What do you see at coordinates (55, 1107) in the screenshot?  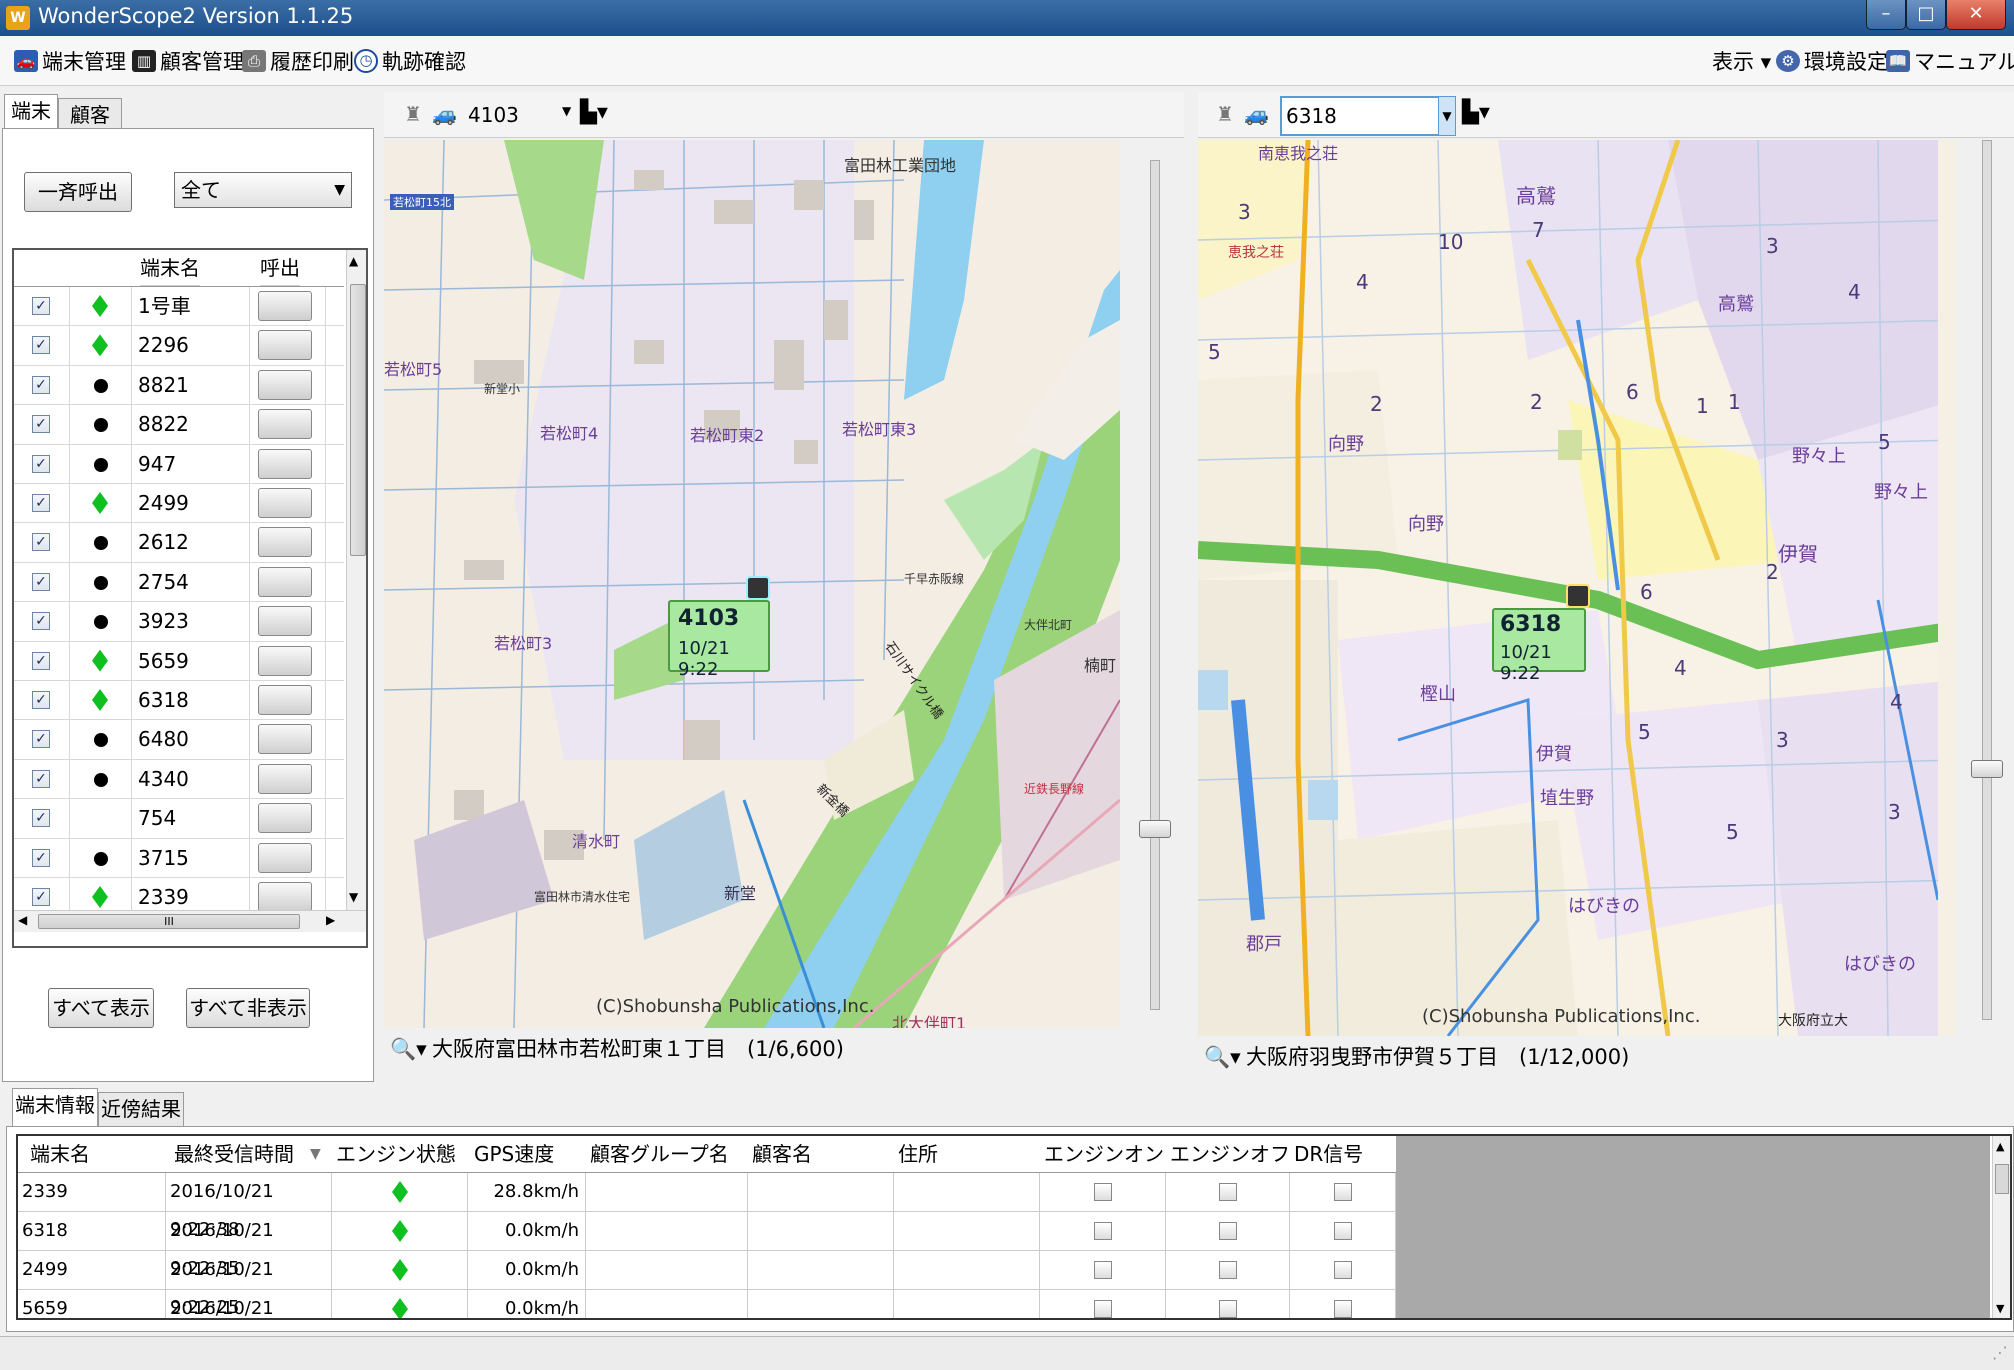 I see `tab-terminal-info: 端末情報` at bounding box center [55, 1107].